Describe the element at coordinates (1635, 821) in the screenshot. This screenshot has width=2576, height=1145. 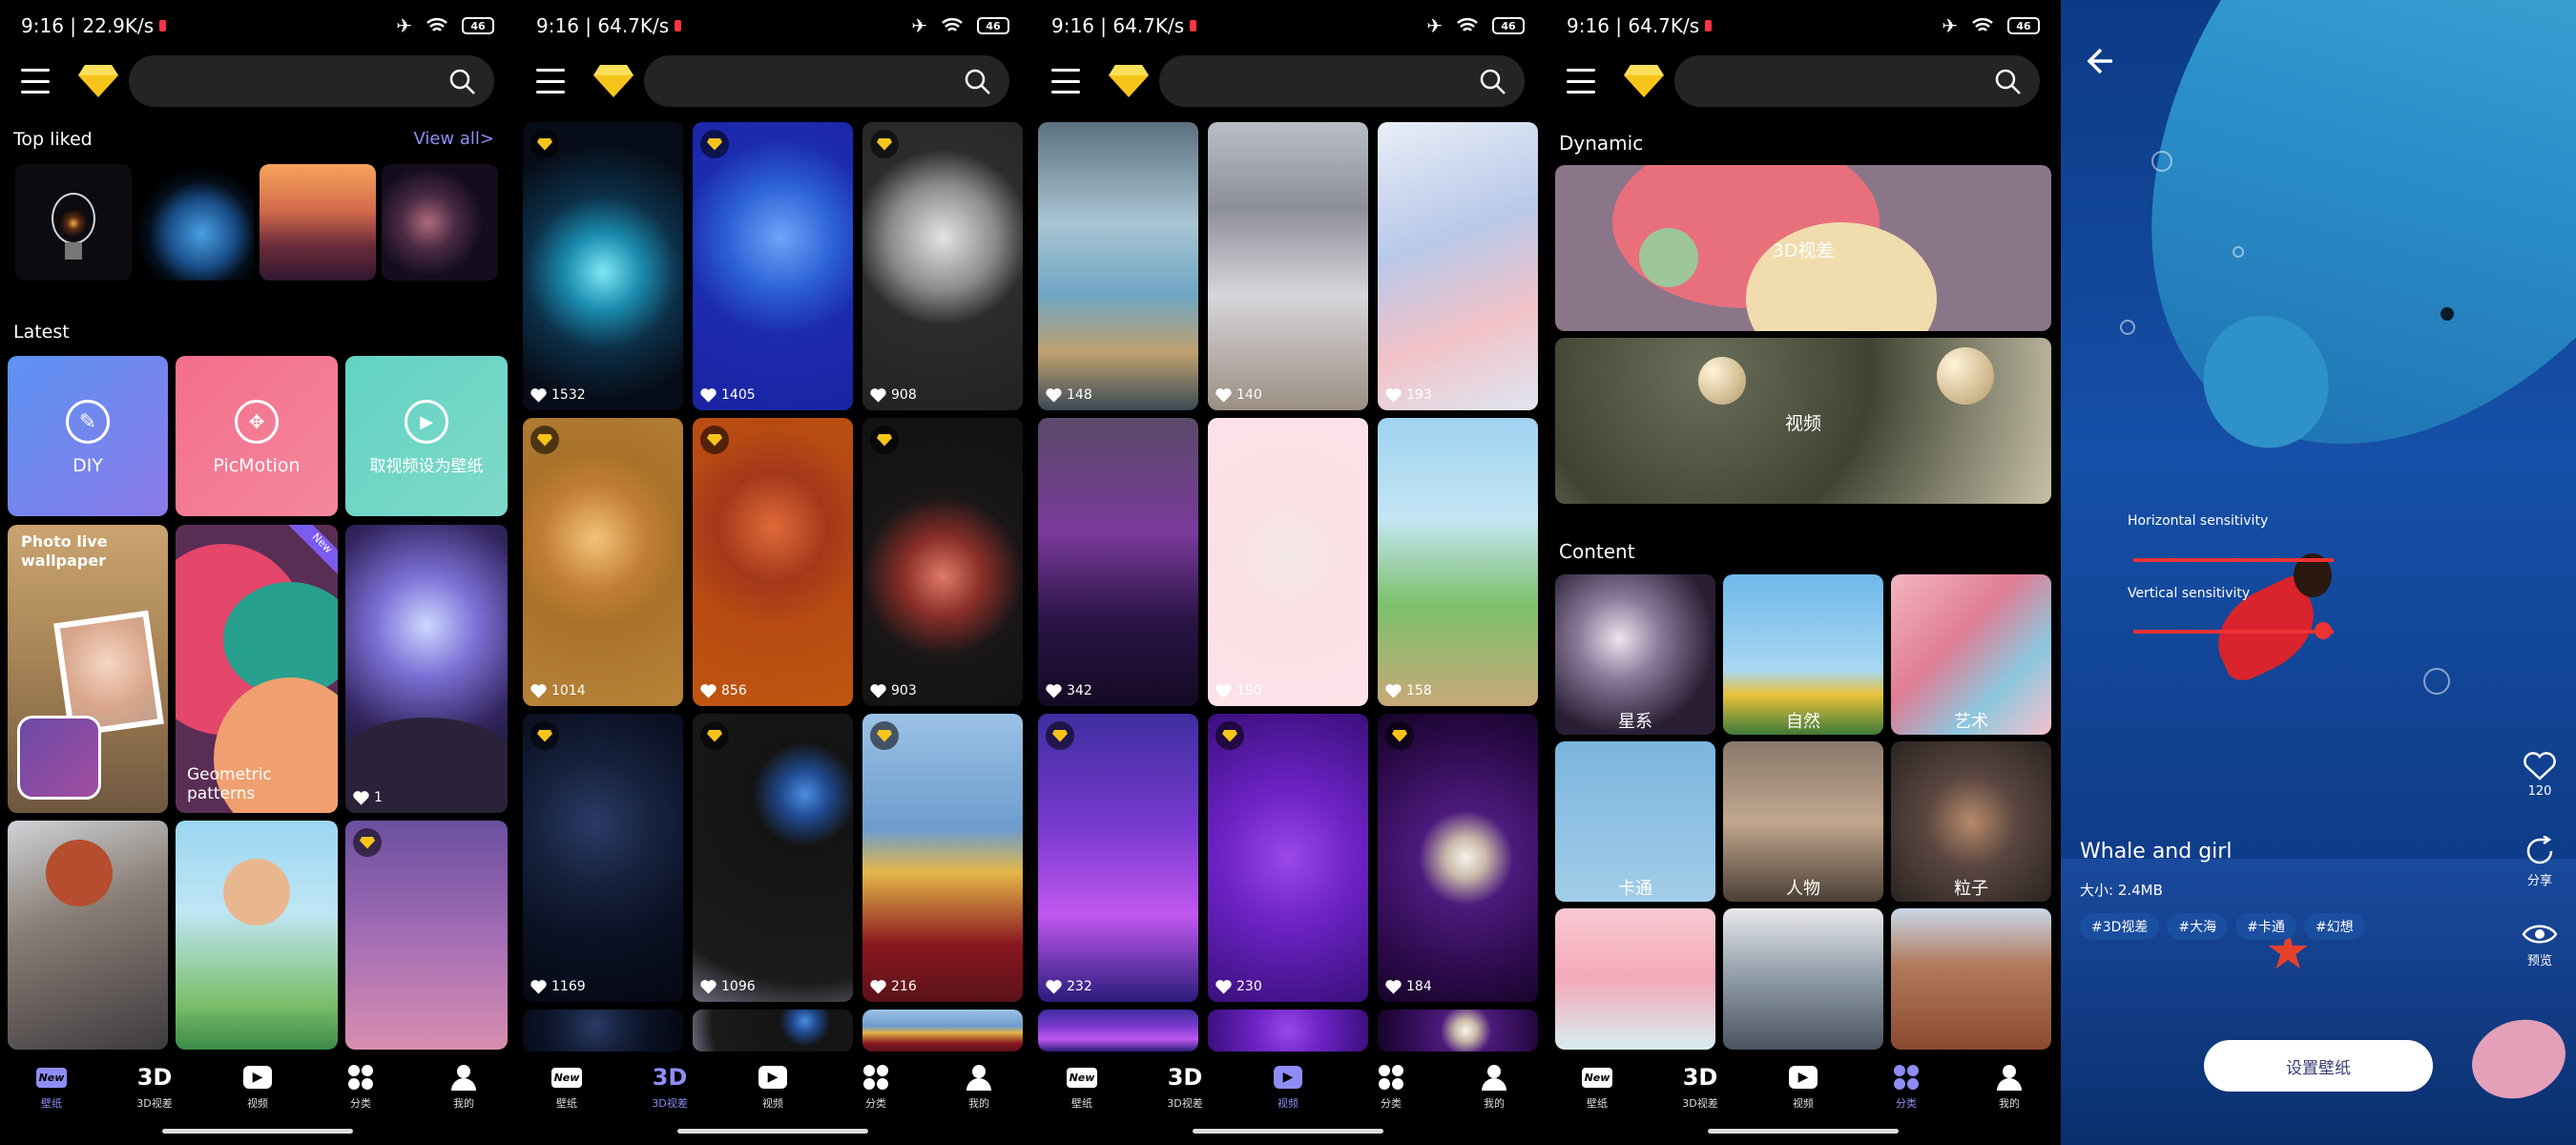
I see `category-tile: 卡通` at that location.